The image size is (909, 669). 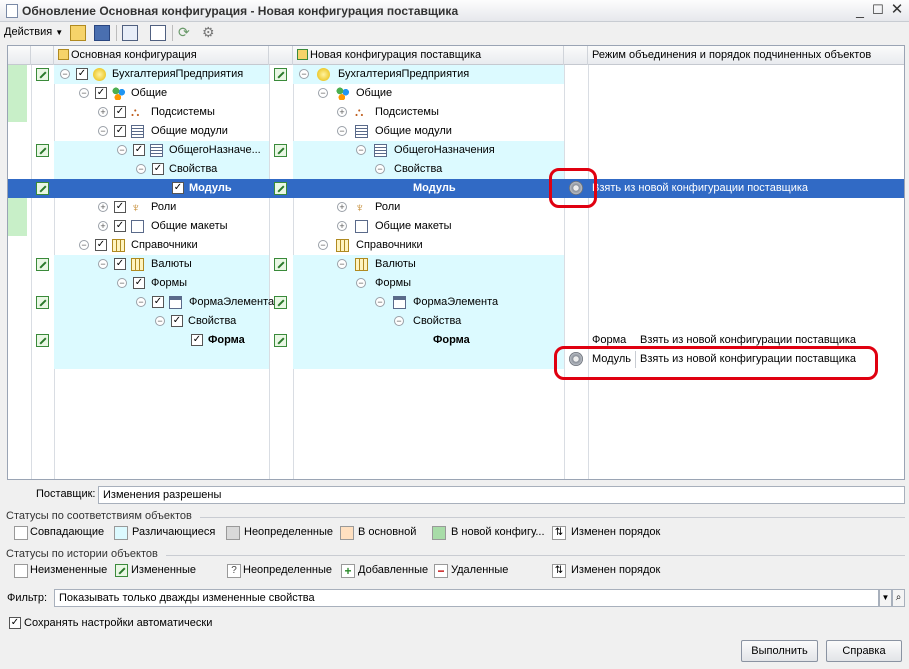 I want to click on actions-menu: Действия ▼, so click(x=33, y=32).